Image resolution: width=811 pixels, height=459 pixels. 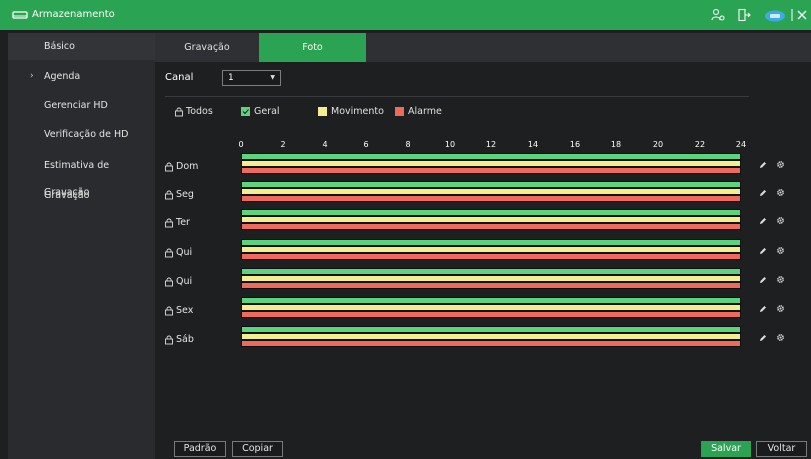 I want to click on alarme-swatch, so click(x=399, y=111).